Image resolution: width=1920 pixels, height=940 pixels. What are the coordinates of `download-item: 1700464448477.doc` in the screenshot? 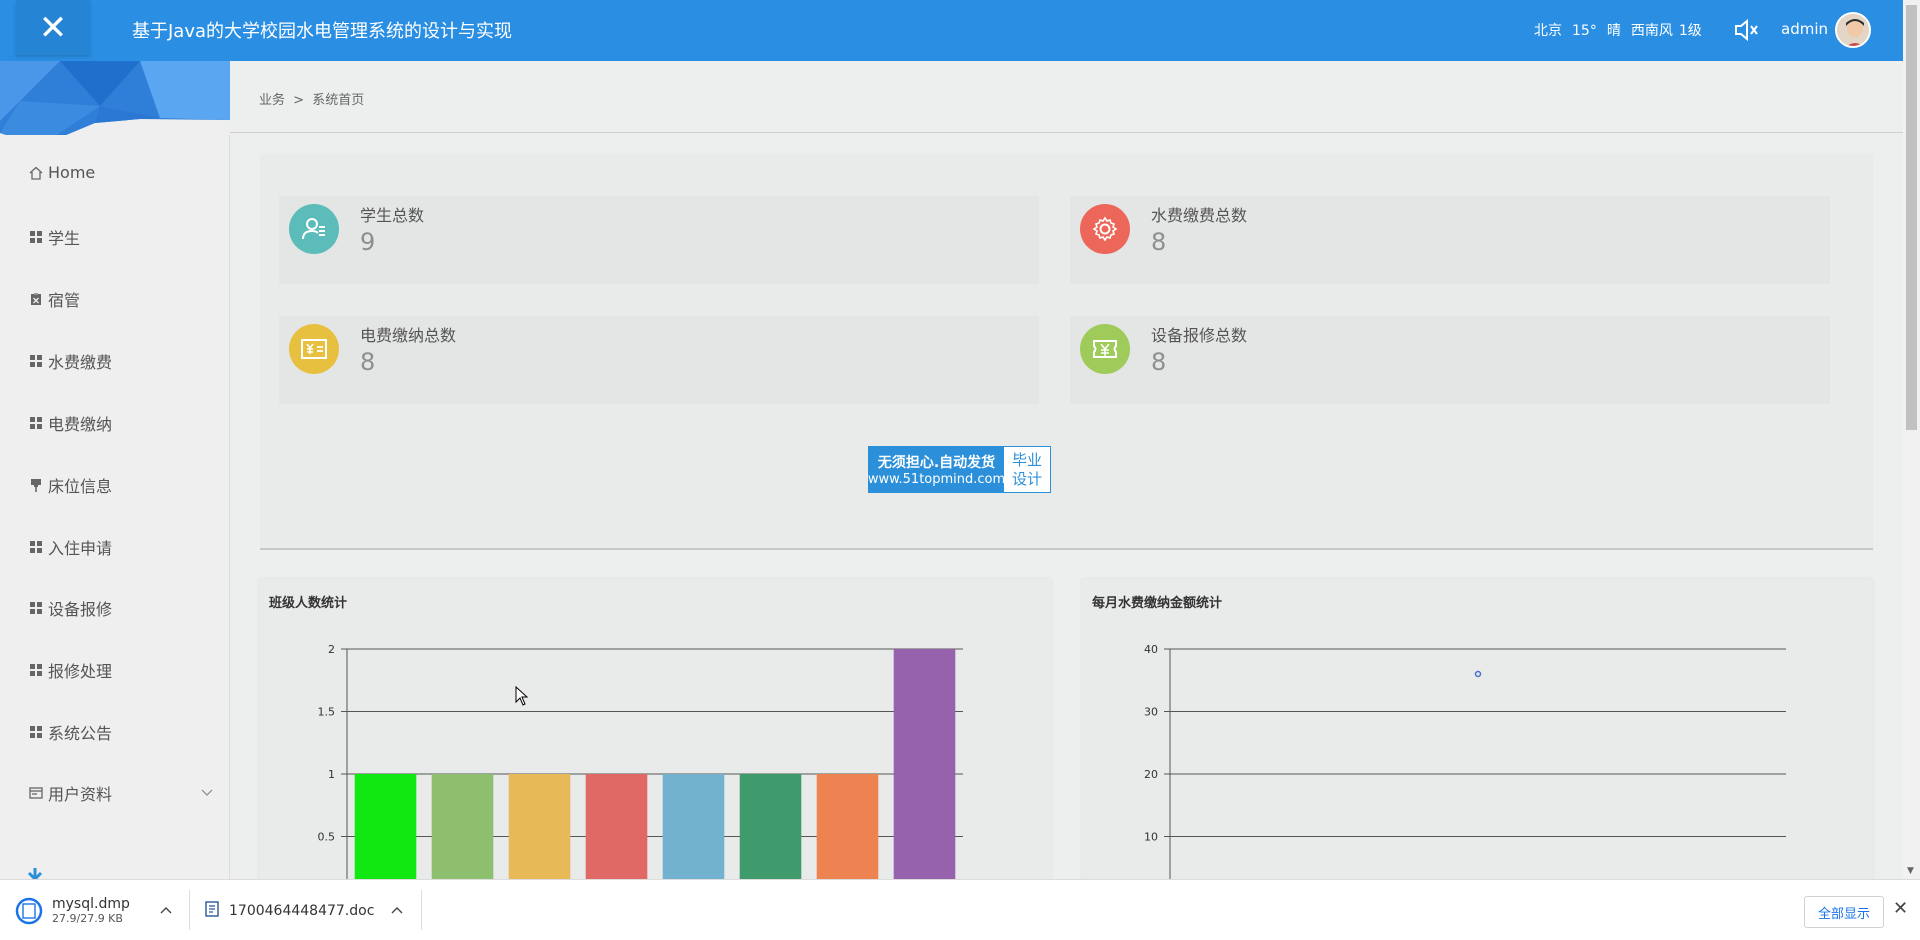 It's located at (305, 910).